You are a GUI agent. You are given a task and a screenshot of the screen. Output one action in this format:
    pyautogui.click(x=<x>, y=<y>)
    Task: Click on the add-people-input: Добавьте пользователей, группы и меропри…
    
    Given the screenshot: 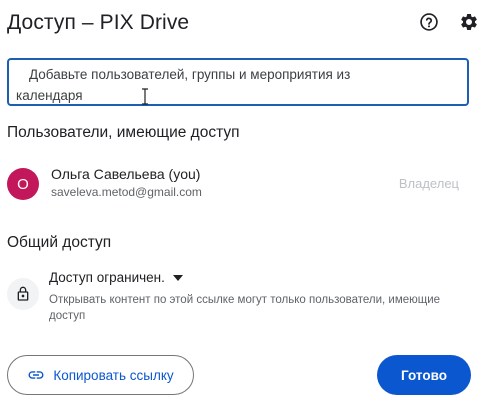 What is the action you would take?
    pyautogui.click(x=238, y=82)
    